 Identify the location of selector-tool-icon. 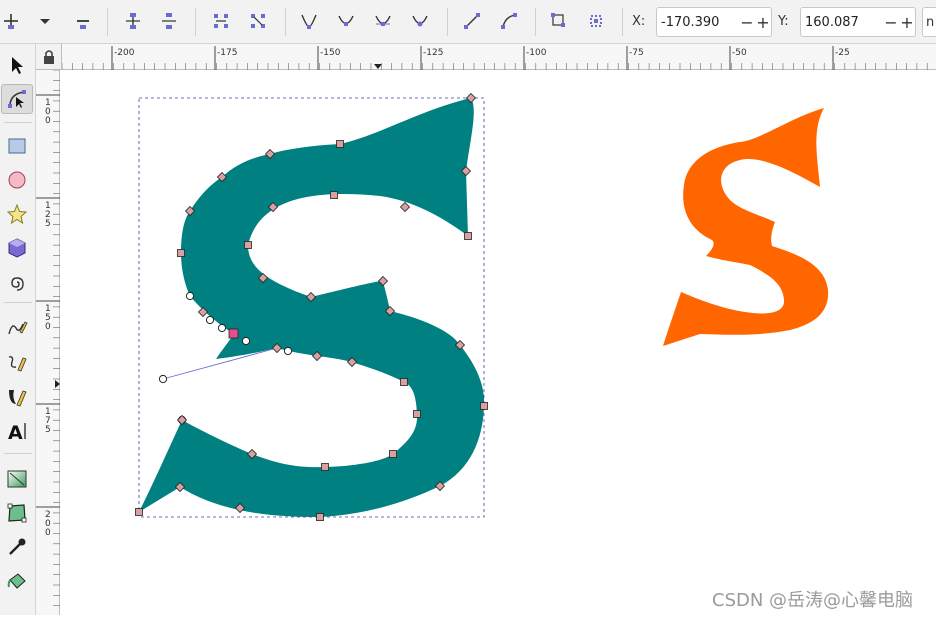
(17, 65).